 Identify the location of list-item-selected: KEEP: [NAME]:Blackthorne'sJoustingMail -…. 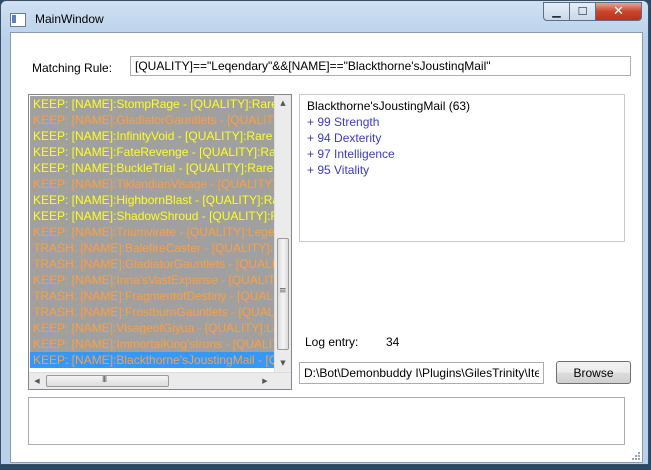
(152, 360).